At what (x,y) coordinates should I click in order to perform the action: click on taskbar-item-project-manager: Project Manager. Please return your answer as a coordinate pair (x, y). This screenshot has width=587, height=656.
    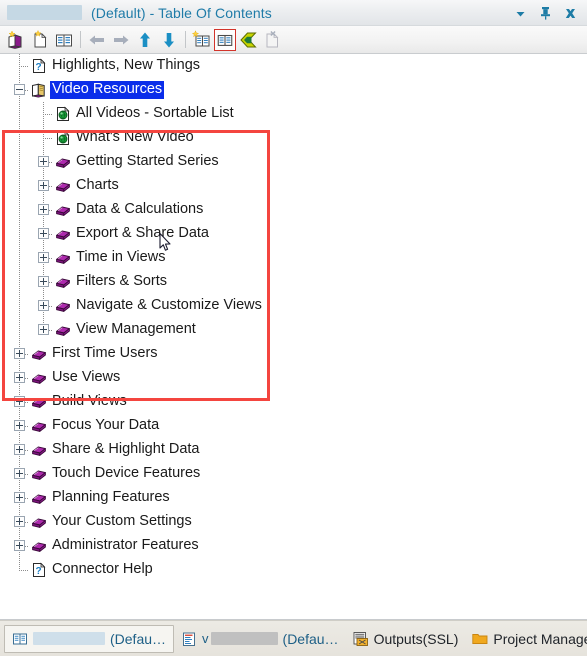
    Looking at the image, I should click on (526, 639).